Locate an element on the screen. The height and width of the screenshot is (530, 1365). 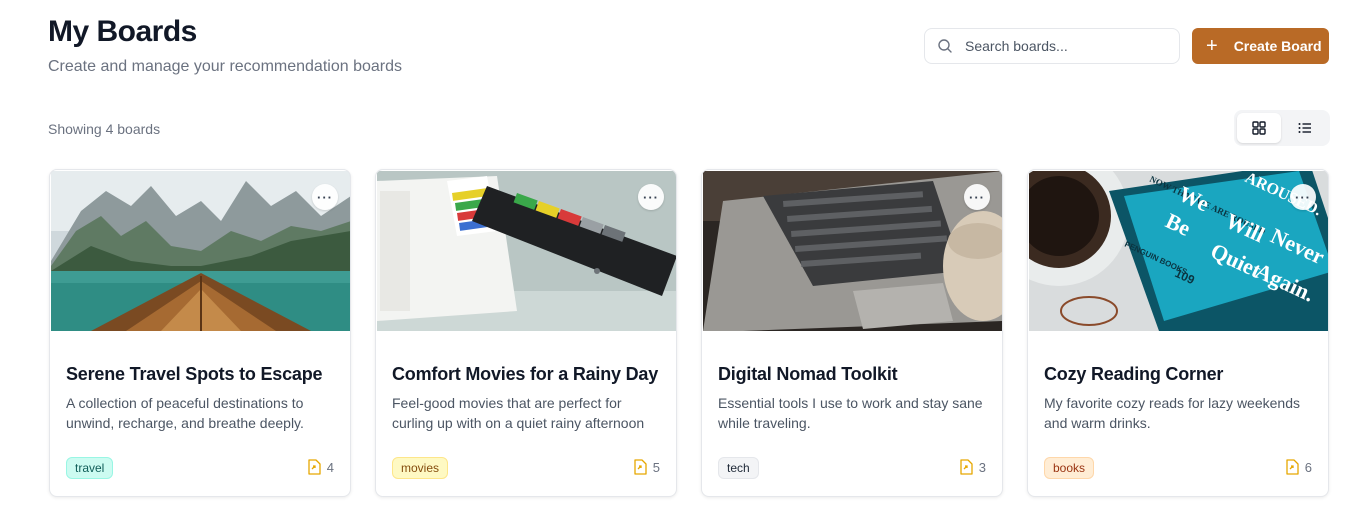
list-view-button is located at coordinates (1305, 128).